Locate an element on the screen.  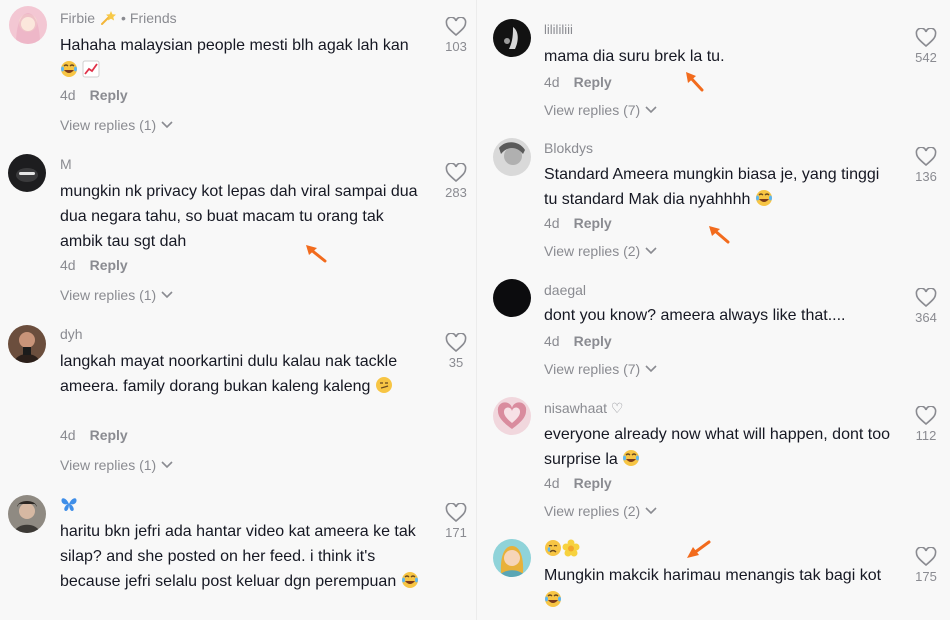
crying-face-emoji is located at coordinates (553, 548).